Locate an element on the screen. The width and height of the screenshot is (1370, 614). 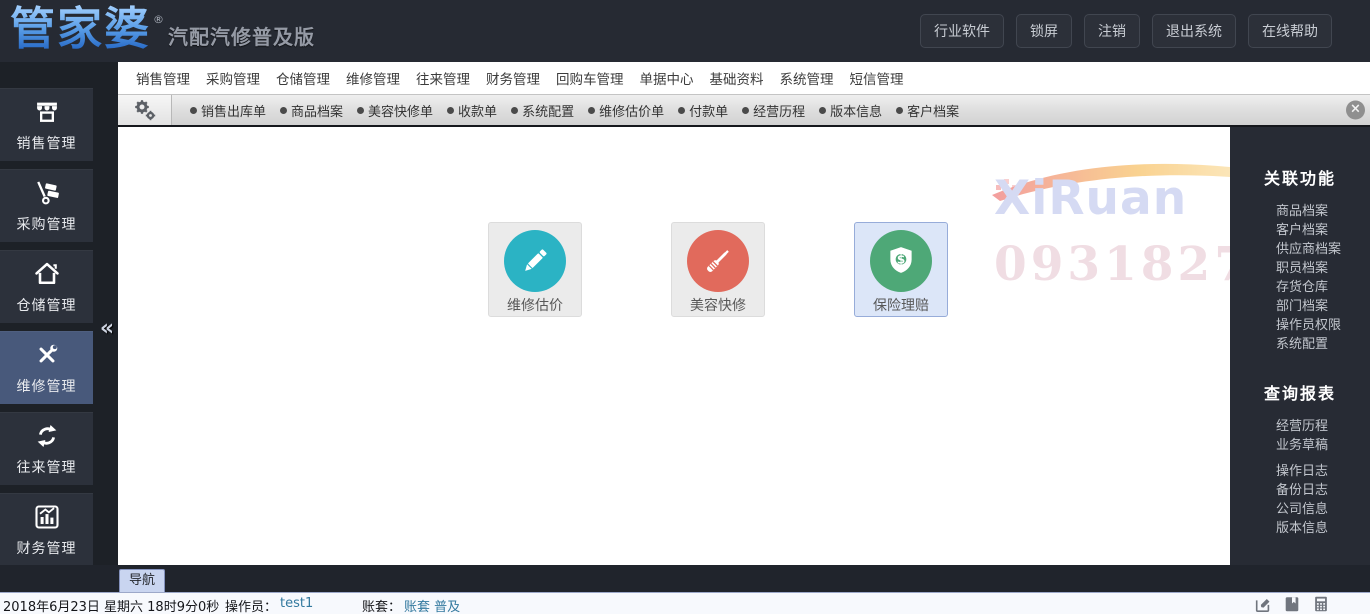
header-buttons: 行业软件 锁屏 注销 退出系统 在线帮助 is located at coordinates (1126, 31).